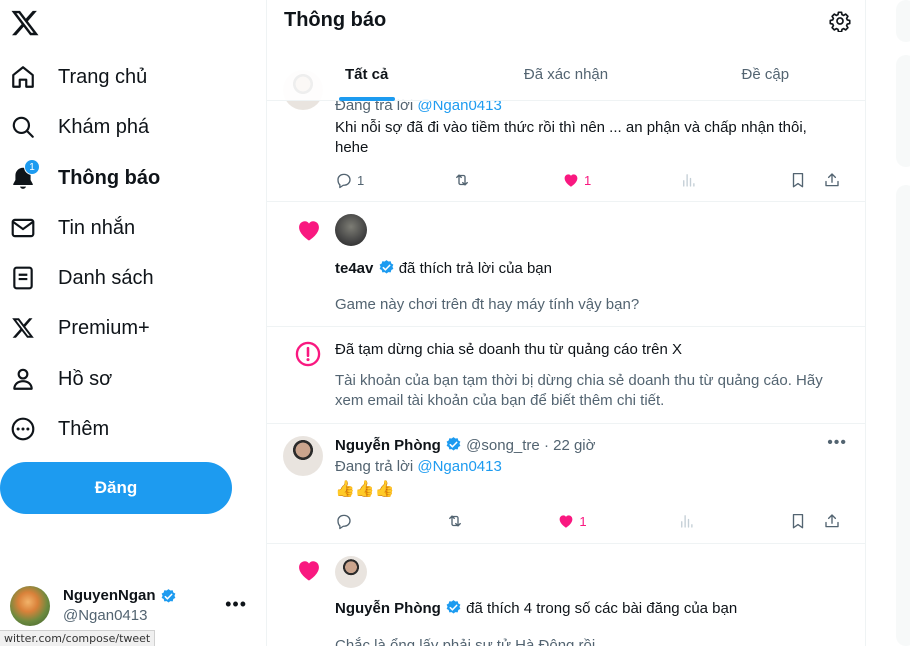 The height and width of the screenshot is (646, 910). Describe the element at coordinates (23, 429) in the screenshot. I see `more-circle-icon` at that location.